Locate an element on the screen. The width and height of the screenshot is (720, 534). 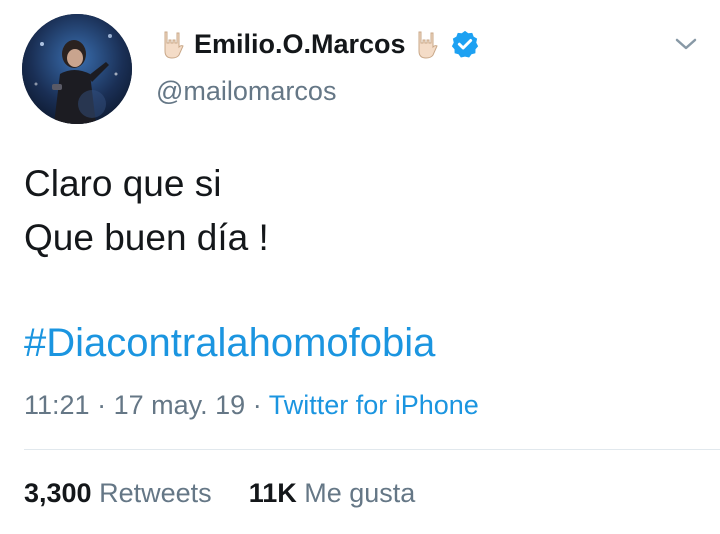
tweet-source-link: Twitter for iPhone is located at coordinates (374, 405).